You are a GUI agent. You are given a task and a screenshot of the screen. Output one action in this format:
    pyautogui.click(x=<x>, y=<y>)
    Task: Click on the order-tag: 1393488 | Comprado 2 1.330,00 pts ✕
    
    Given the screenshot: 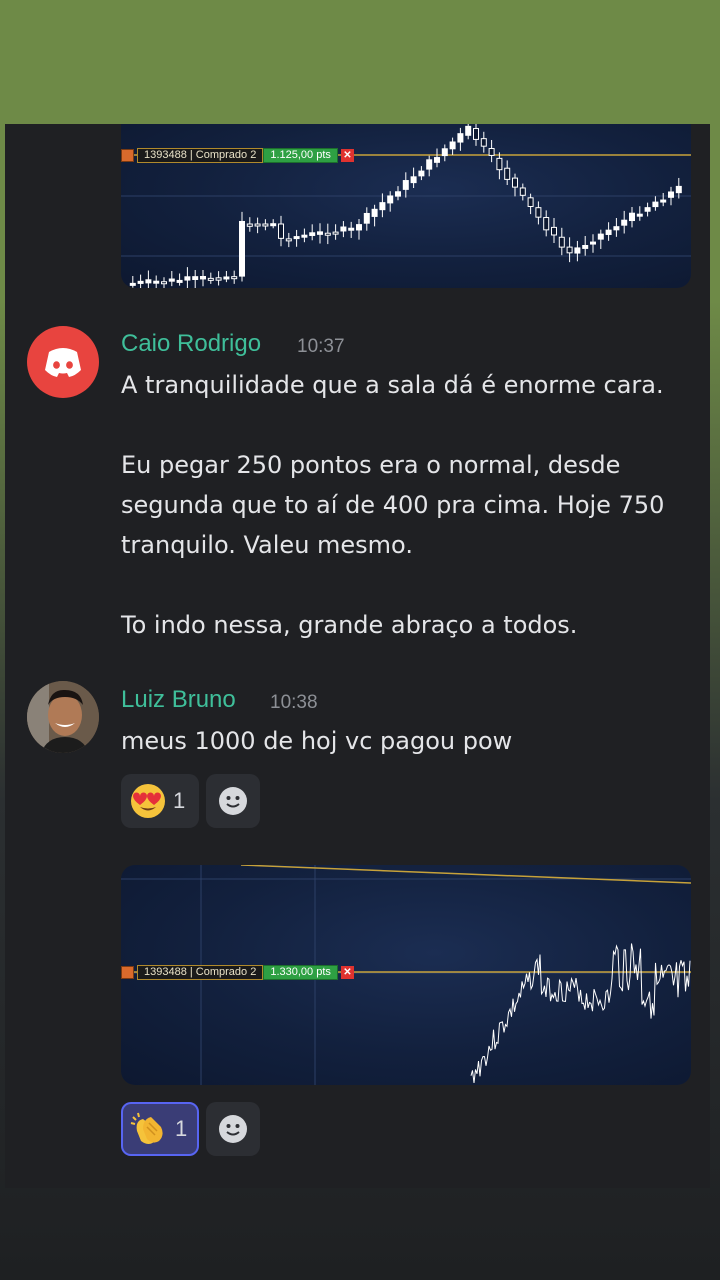 What is the action you would take?
    pyautogui.click(x=237, y=972)
    